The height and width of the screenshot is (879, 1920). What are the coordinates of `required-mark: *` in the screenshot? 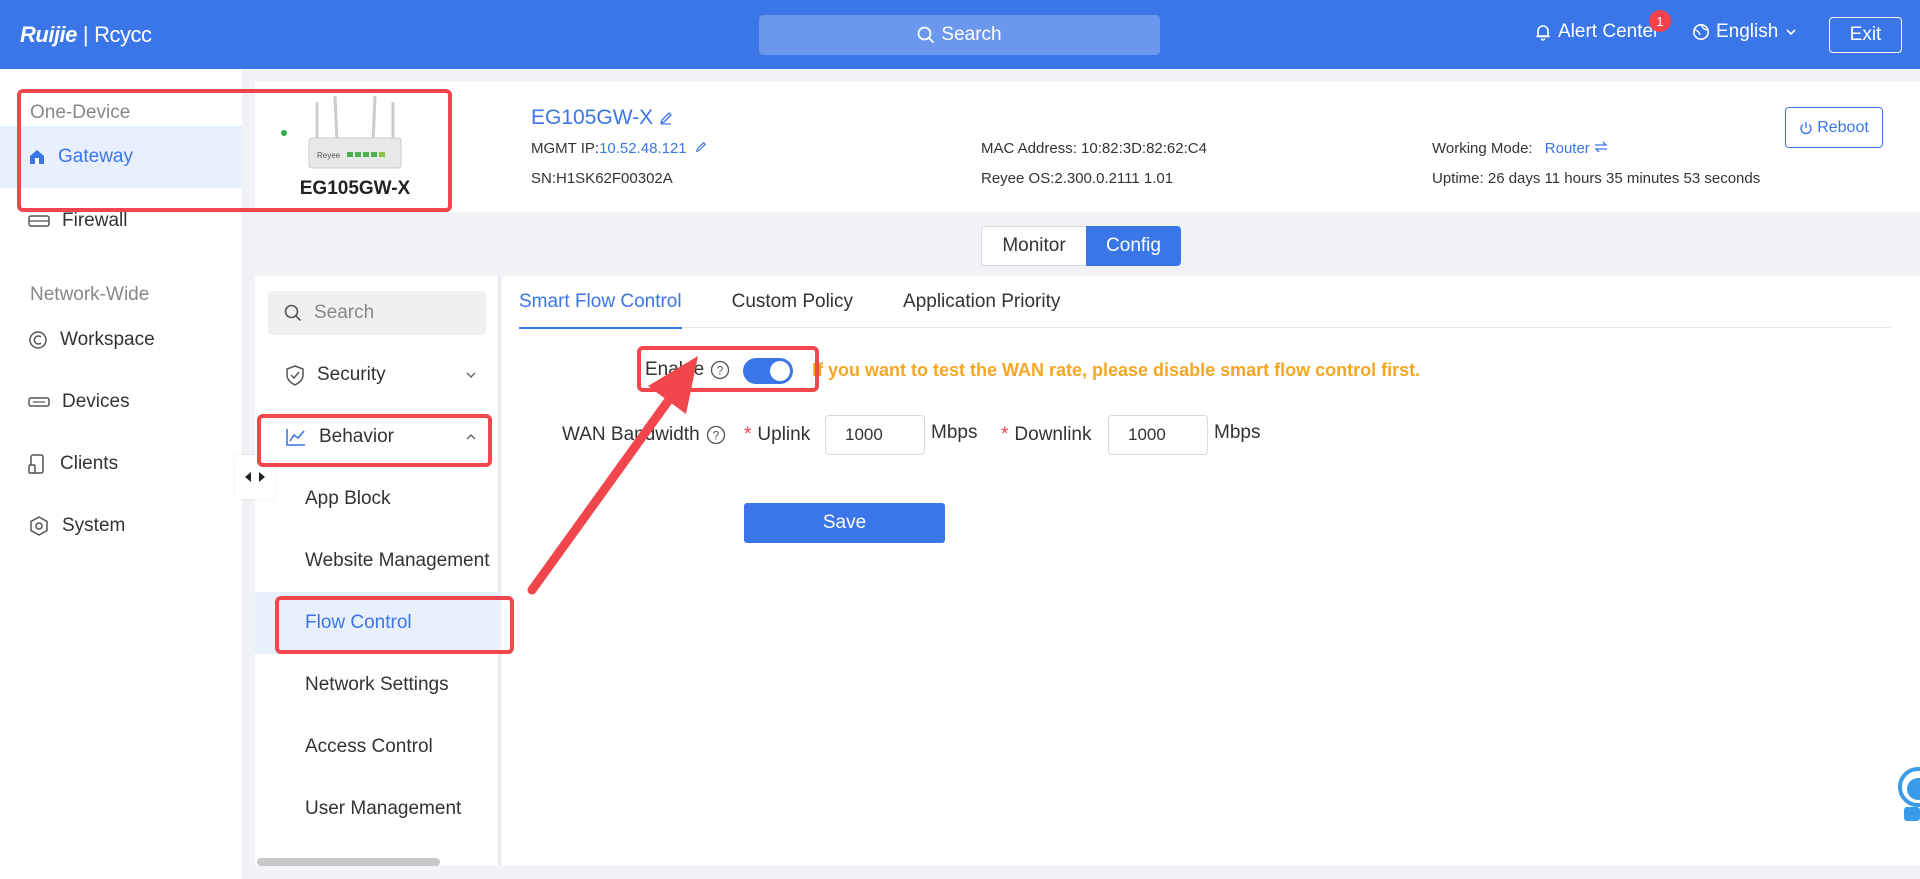 It's located at (1005, 434).